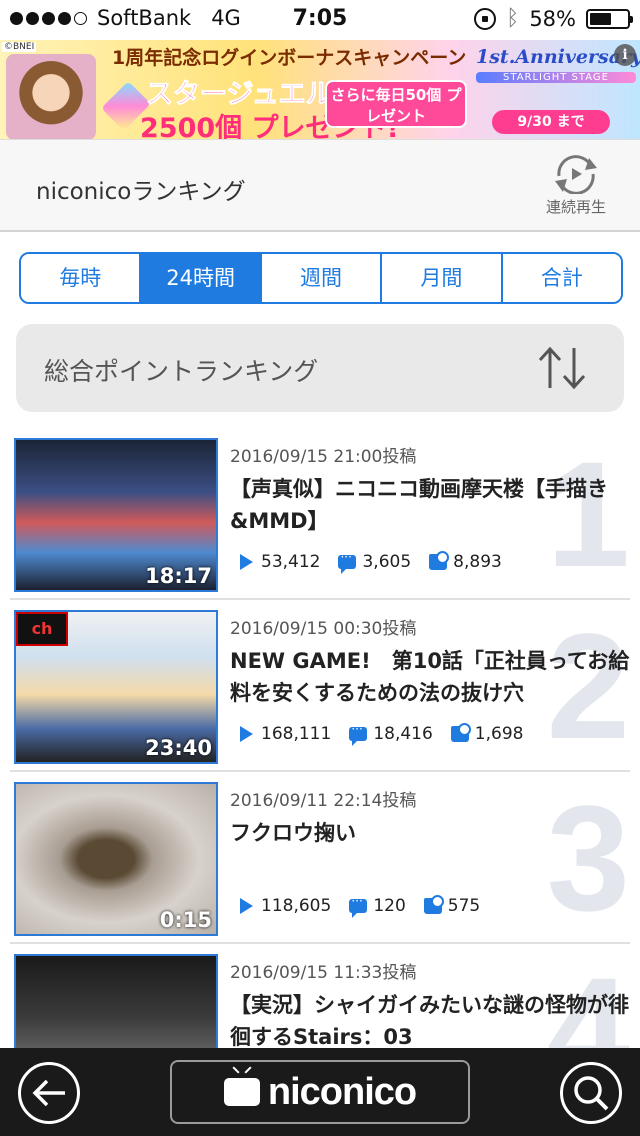 This screenshot has height=1136, width=640. Describe the element at coordinates (42, 629) in the screenshot. I see `channel-badge: ch` at that location.